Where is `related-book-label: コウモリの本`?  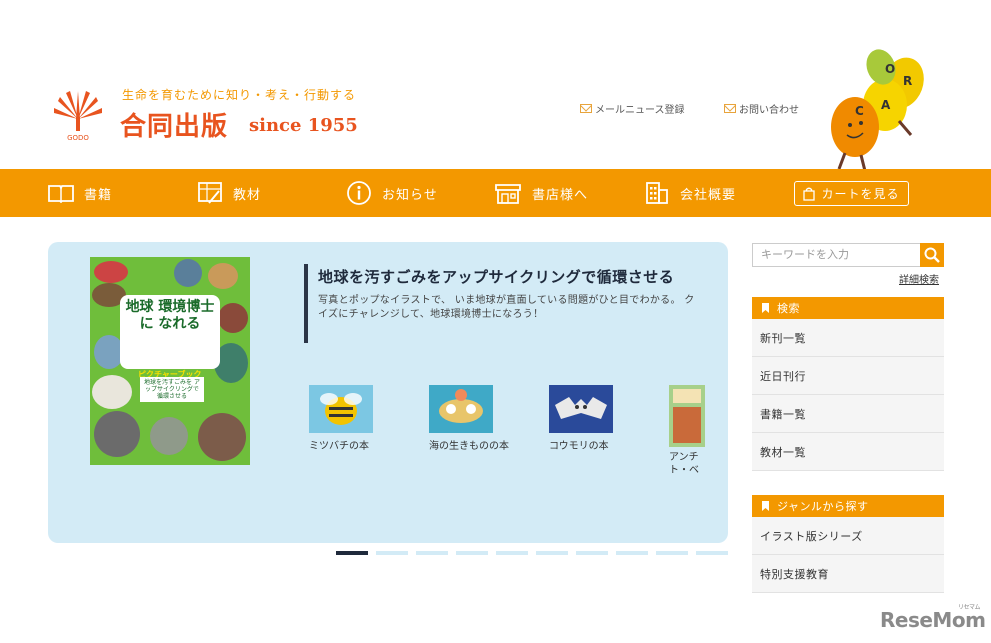
related-book-label: コウモリの本 is located at coordinates (579, 446).